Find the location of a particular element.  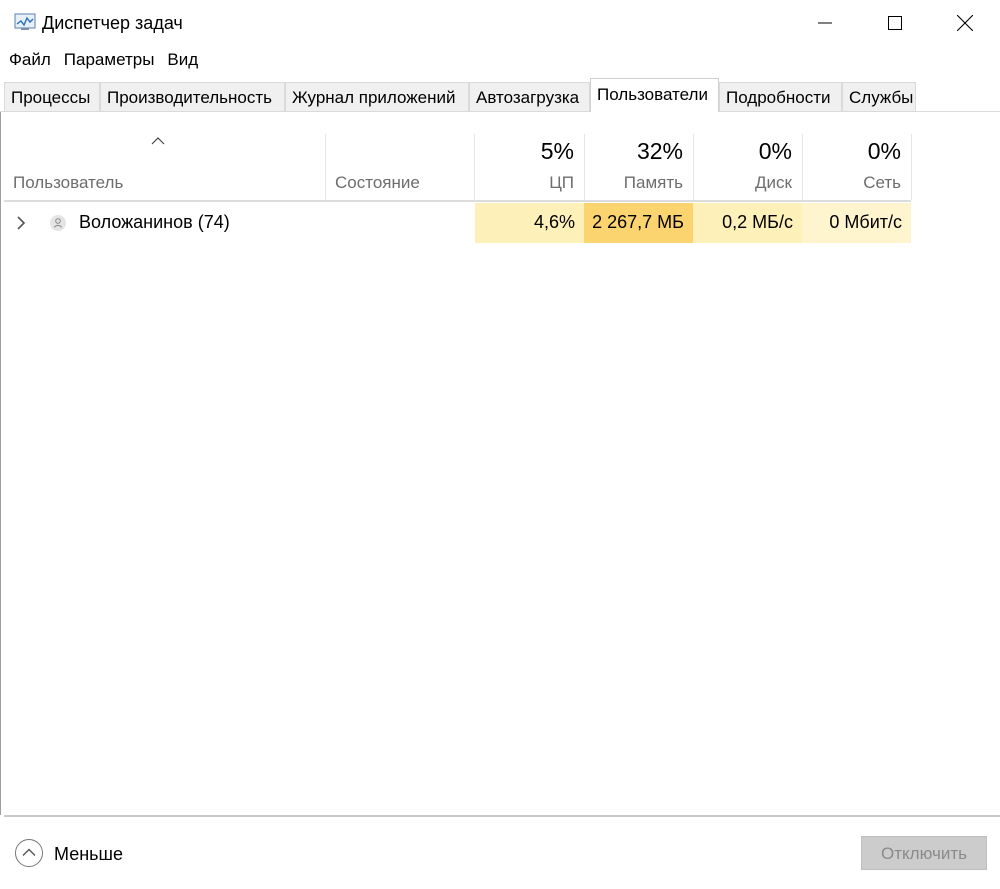

column-user-label: Пользователь is located at coordinates (68, 182).